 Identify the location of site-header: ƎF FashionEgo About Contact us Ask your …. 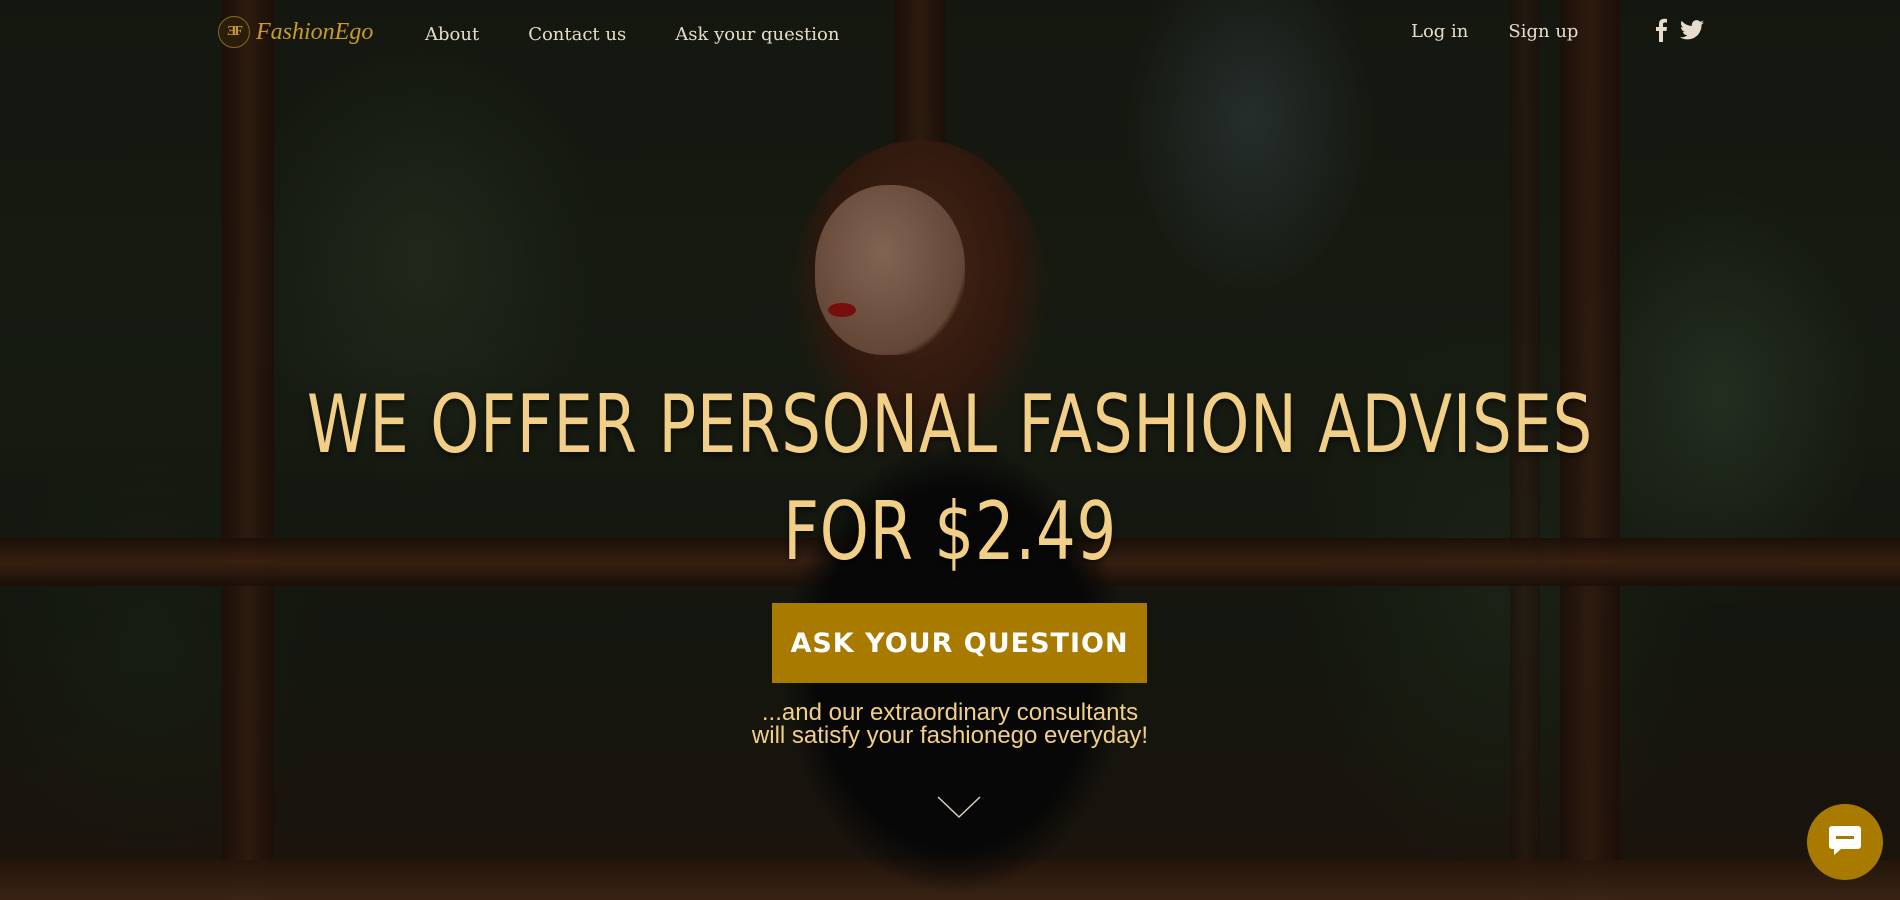
(950, 35).